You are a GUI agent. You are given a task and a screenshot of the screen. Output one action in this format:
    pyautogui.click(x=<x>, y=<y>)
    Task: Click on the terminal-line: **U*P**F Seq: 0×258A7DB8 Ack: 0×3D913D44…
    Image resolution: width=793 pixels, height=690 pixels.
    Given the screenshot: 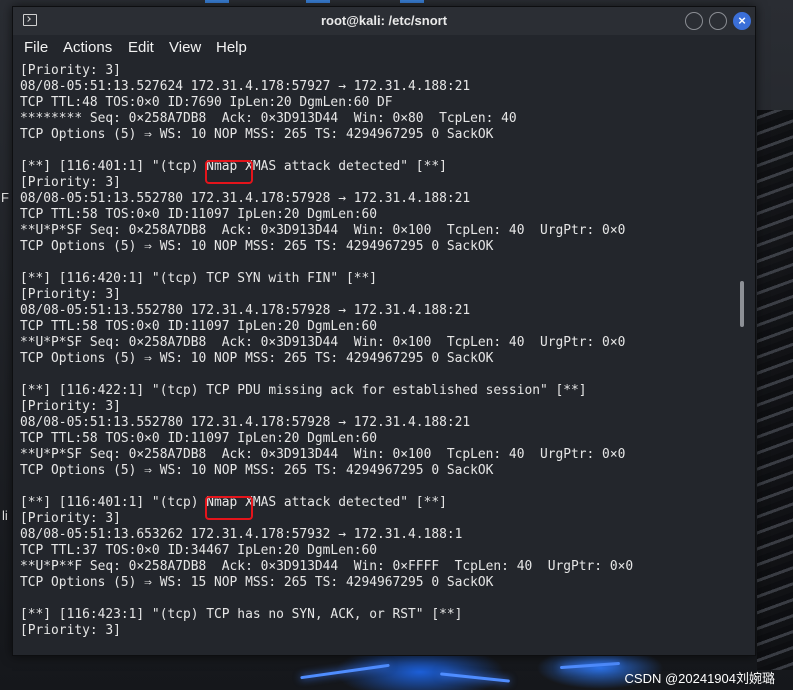 What is the action you would take?
    pyautogui.click(x=327, y=566)
    